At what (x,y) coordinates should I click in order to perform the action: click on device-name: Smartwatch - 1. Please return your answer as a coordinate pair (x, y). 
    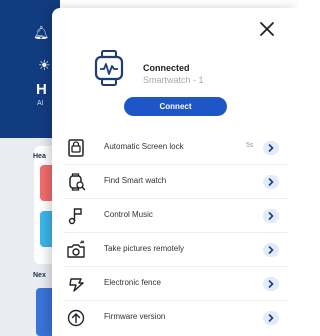
    Looking at the image, I should click on (173, 80).